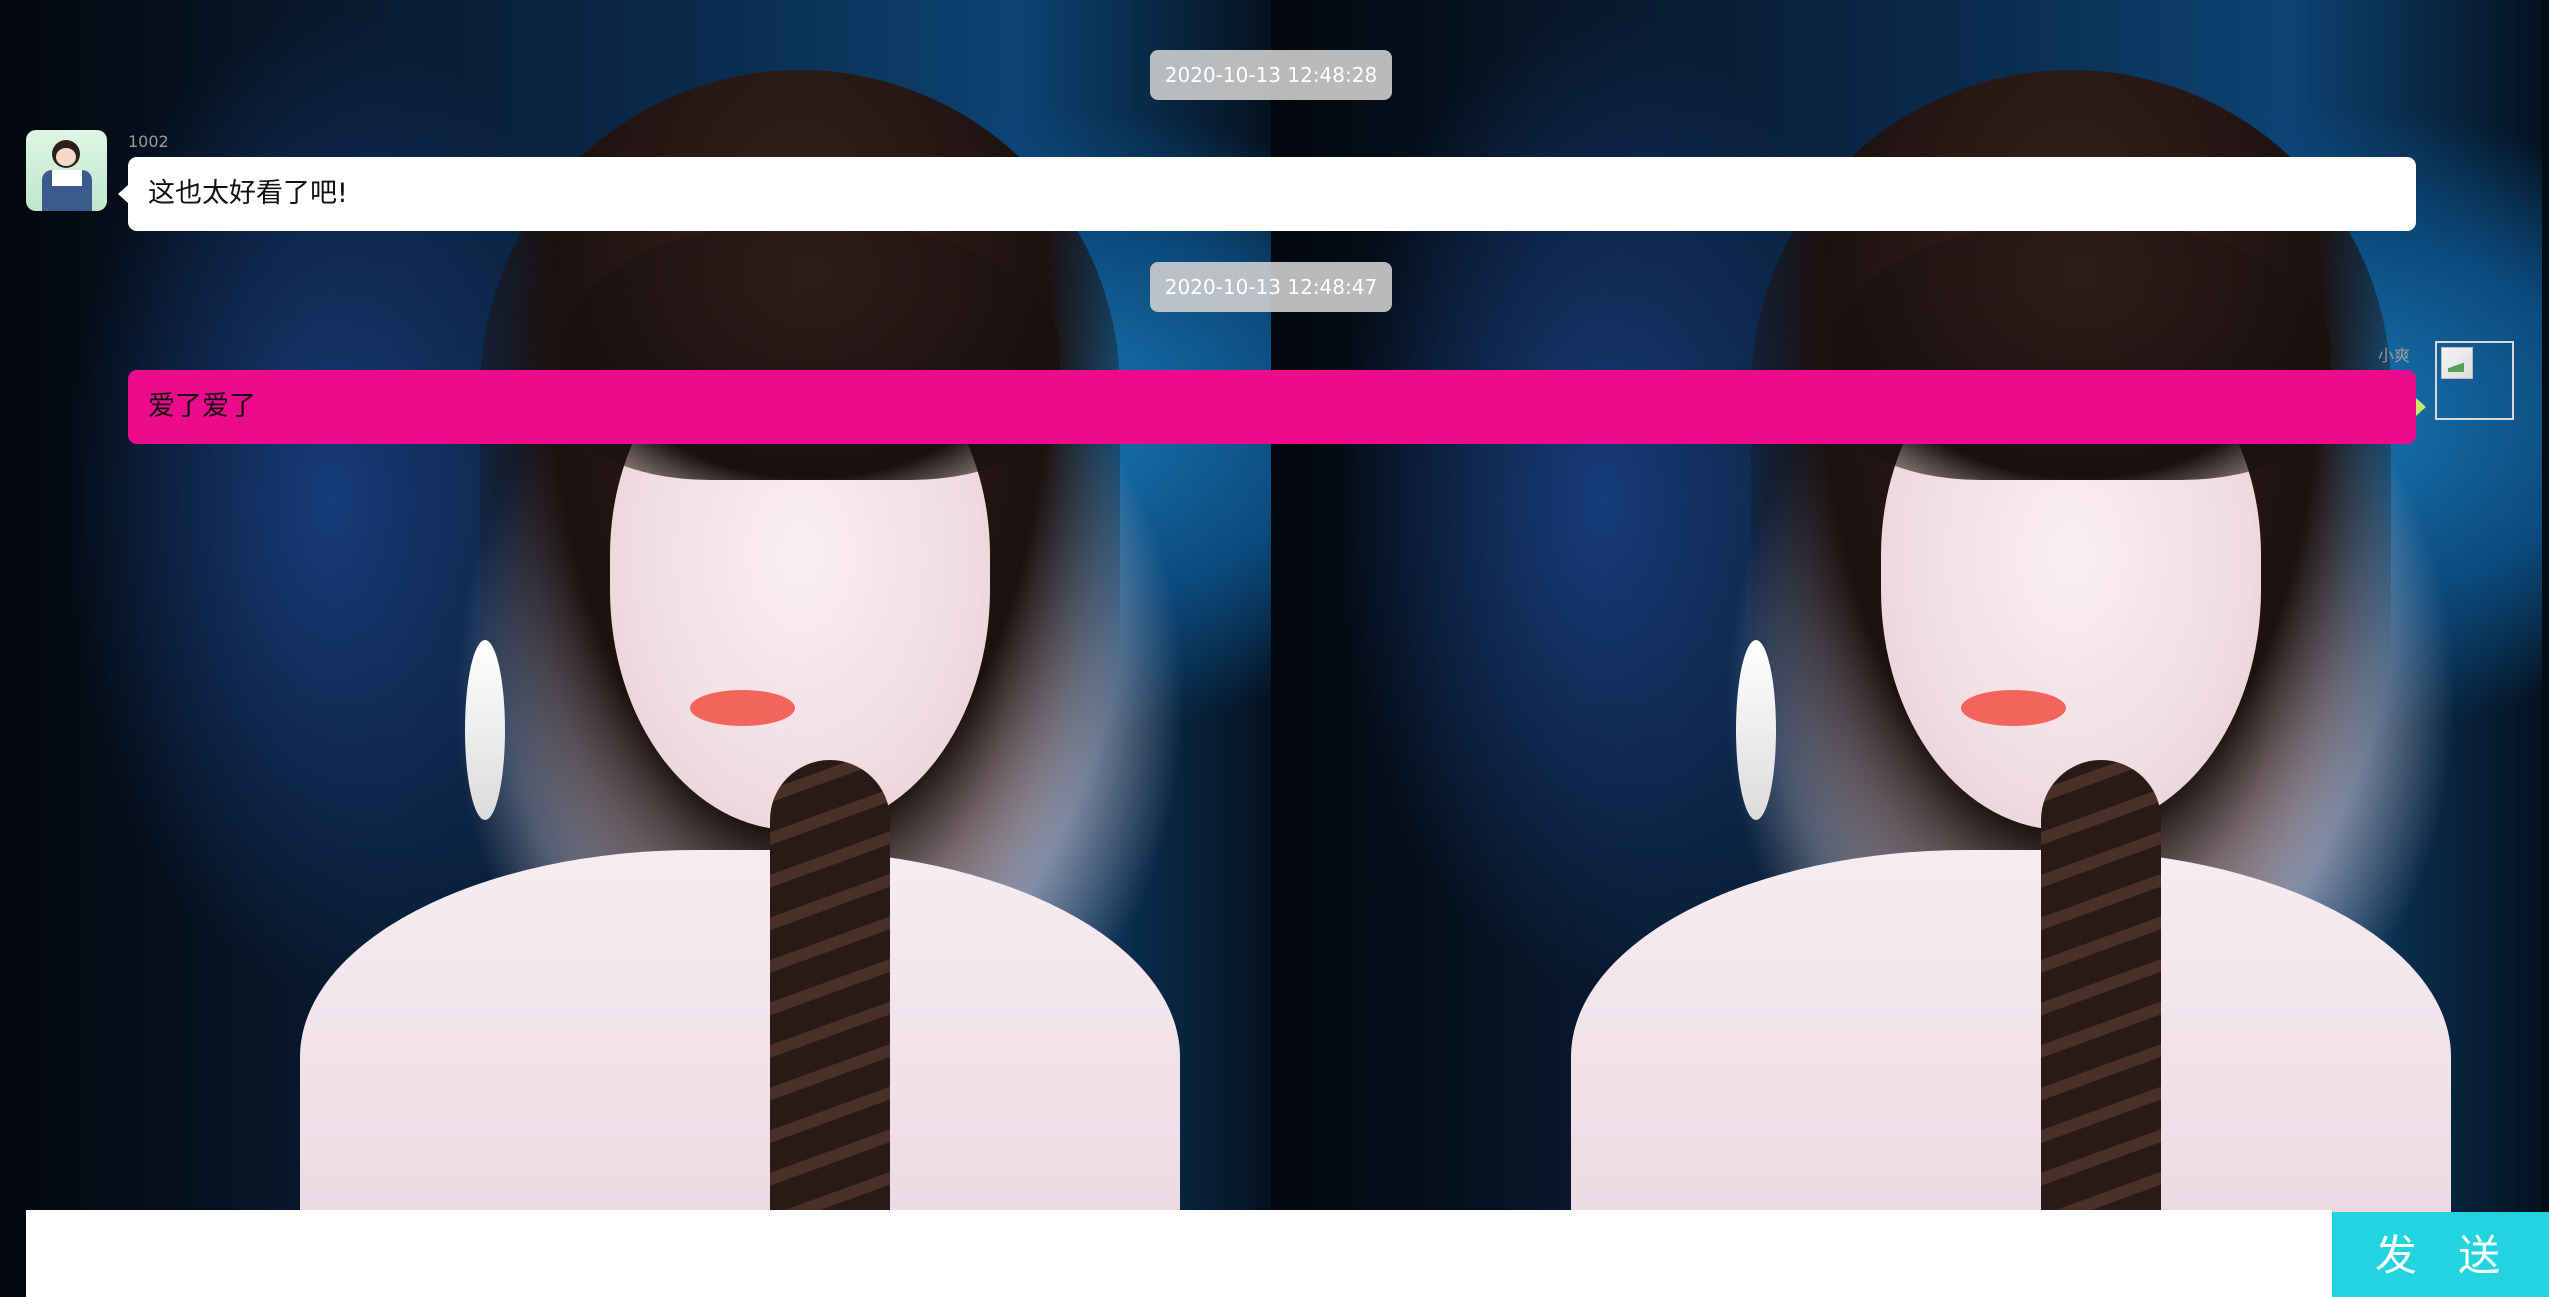 The height and width of the screenshot is (1297, 2549). I want to click on outgoing-message-bubble: 爱了爱了, so click(1277, 407).